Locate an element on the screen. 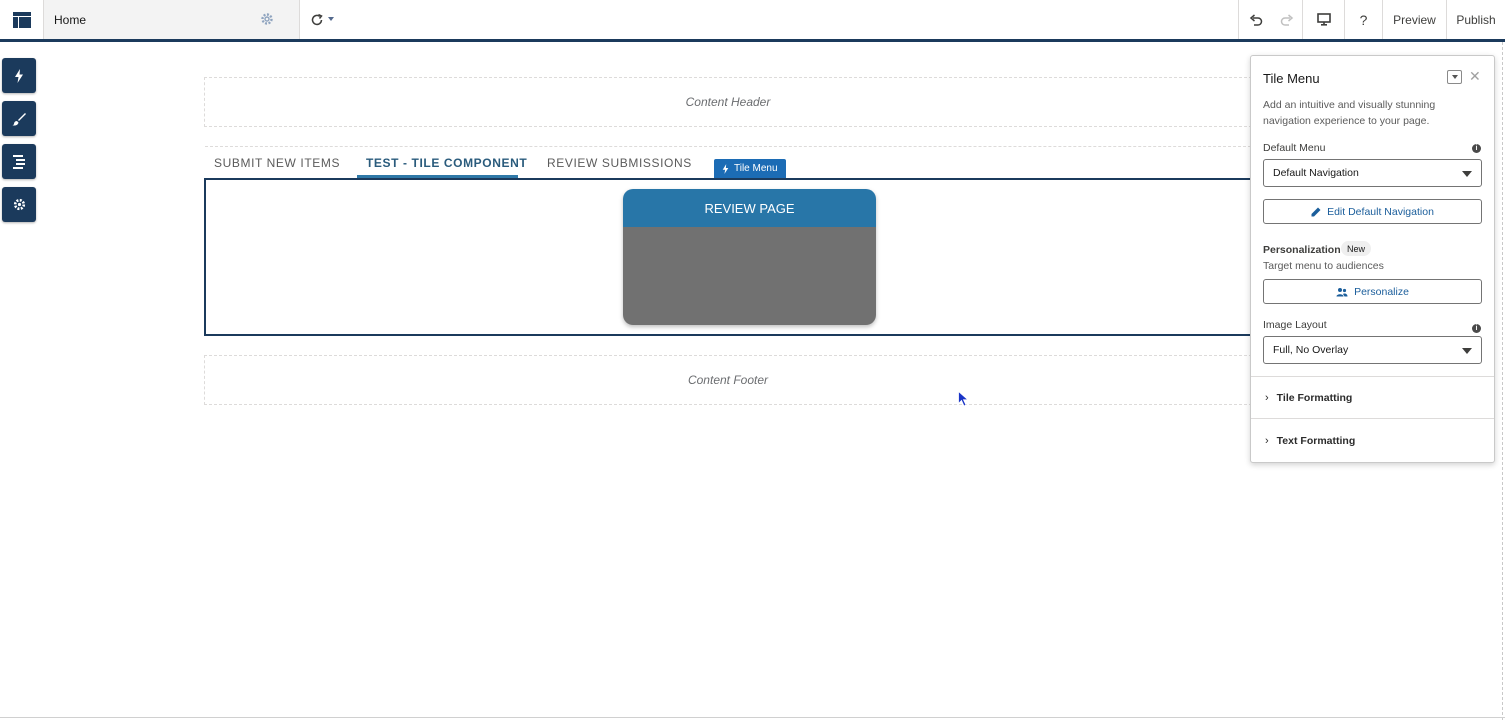  new-badge: New is located at coordinates (1356, 248).